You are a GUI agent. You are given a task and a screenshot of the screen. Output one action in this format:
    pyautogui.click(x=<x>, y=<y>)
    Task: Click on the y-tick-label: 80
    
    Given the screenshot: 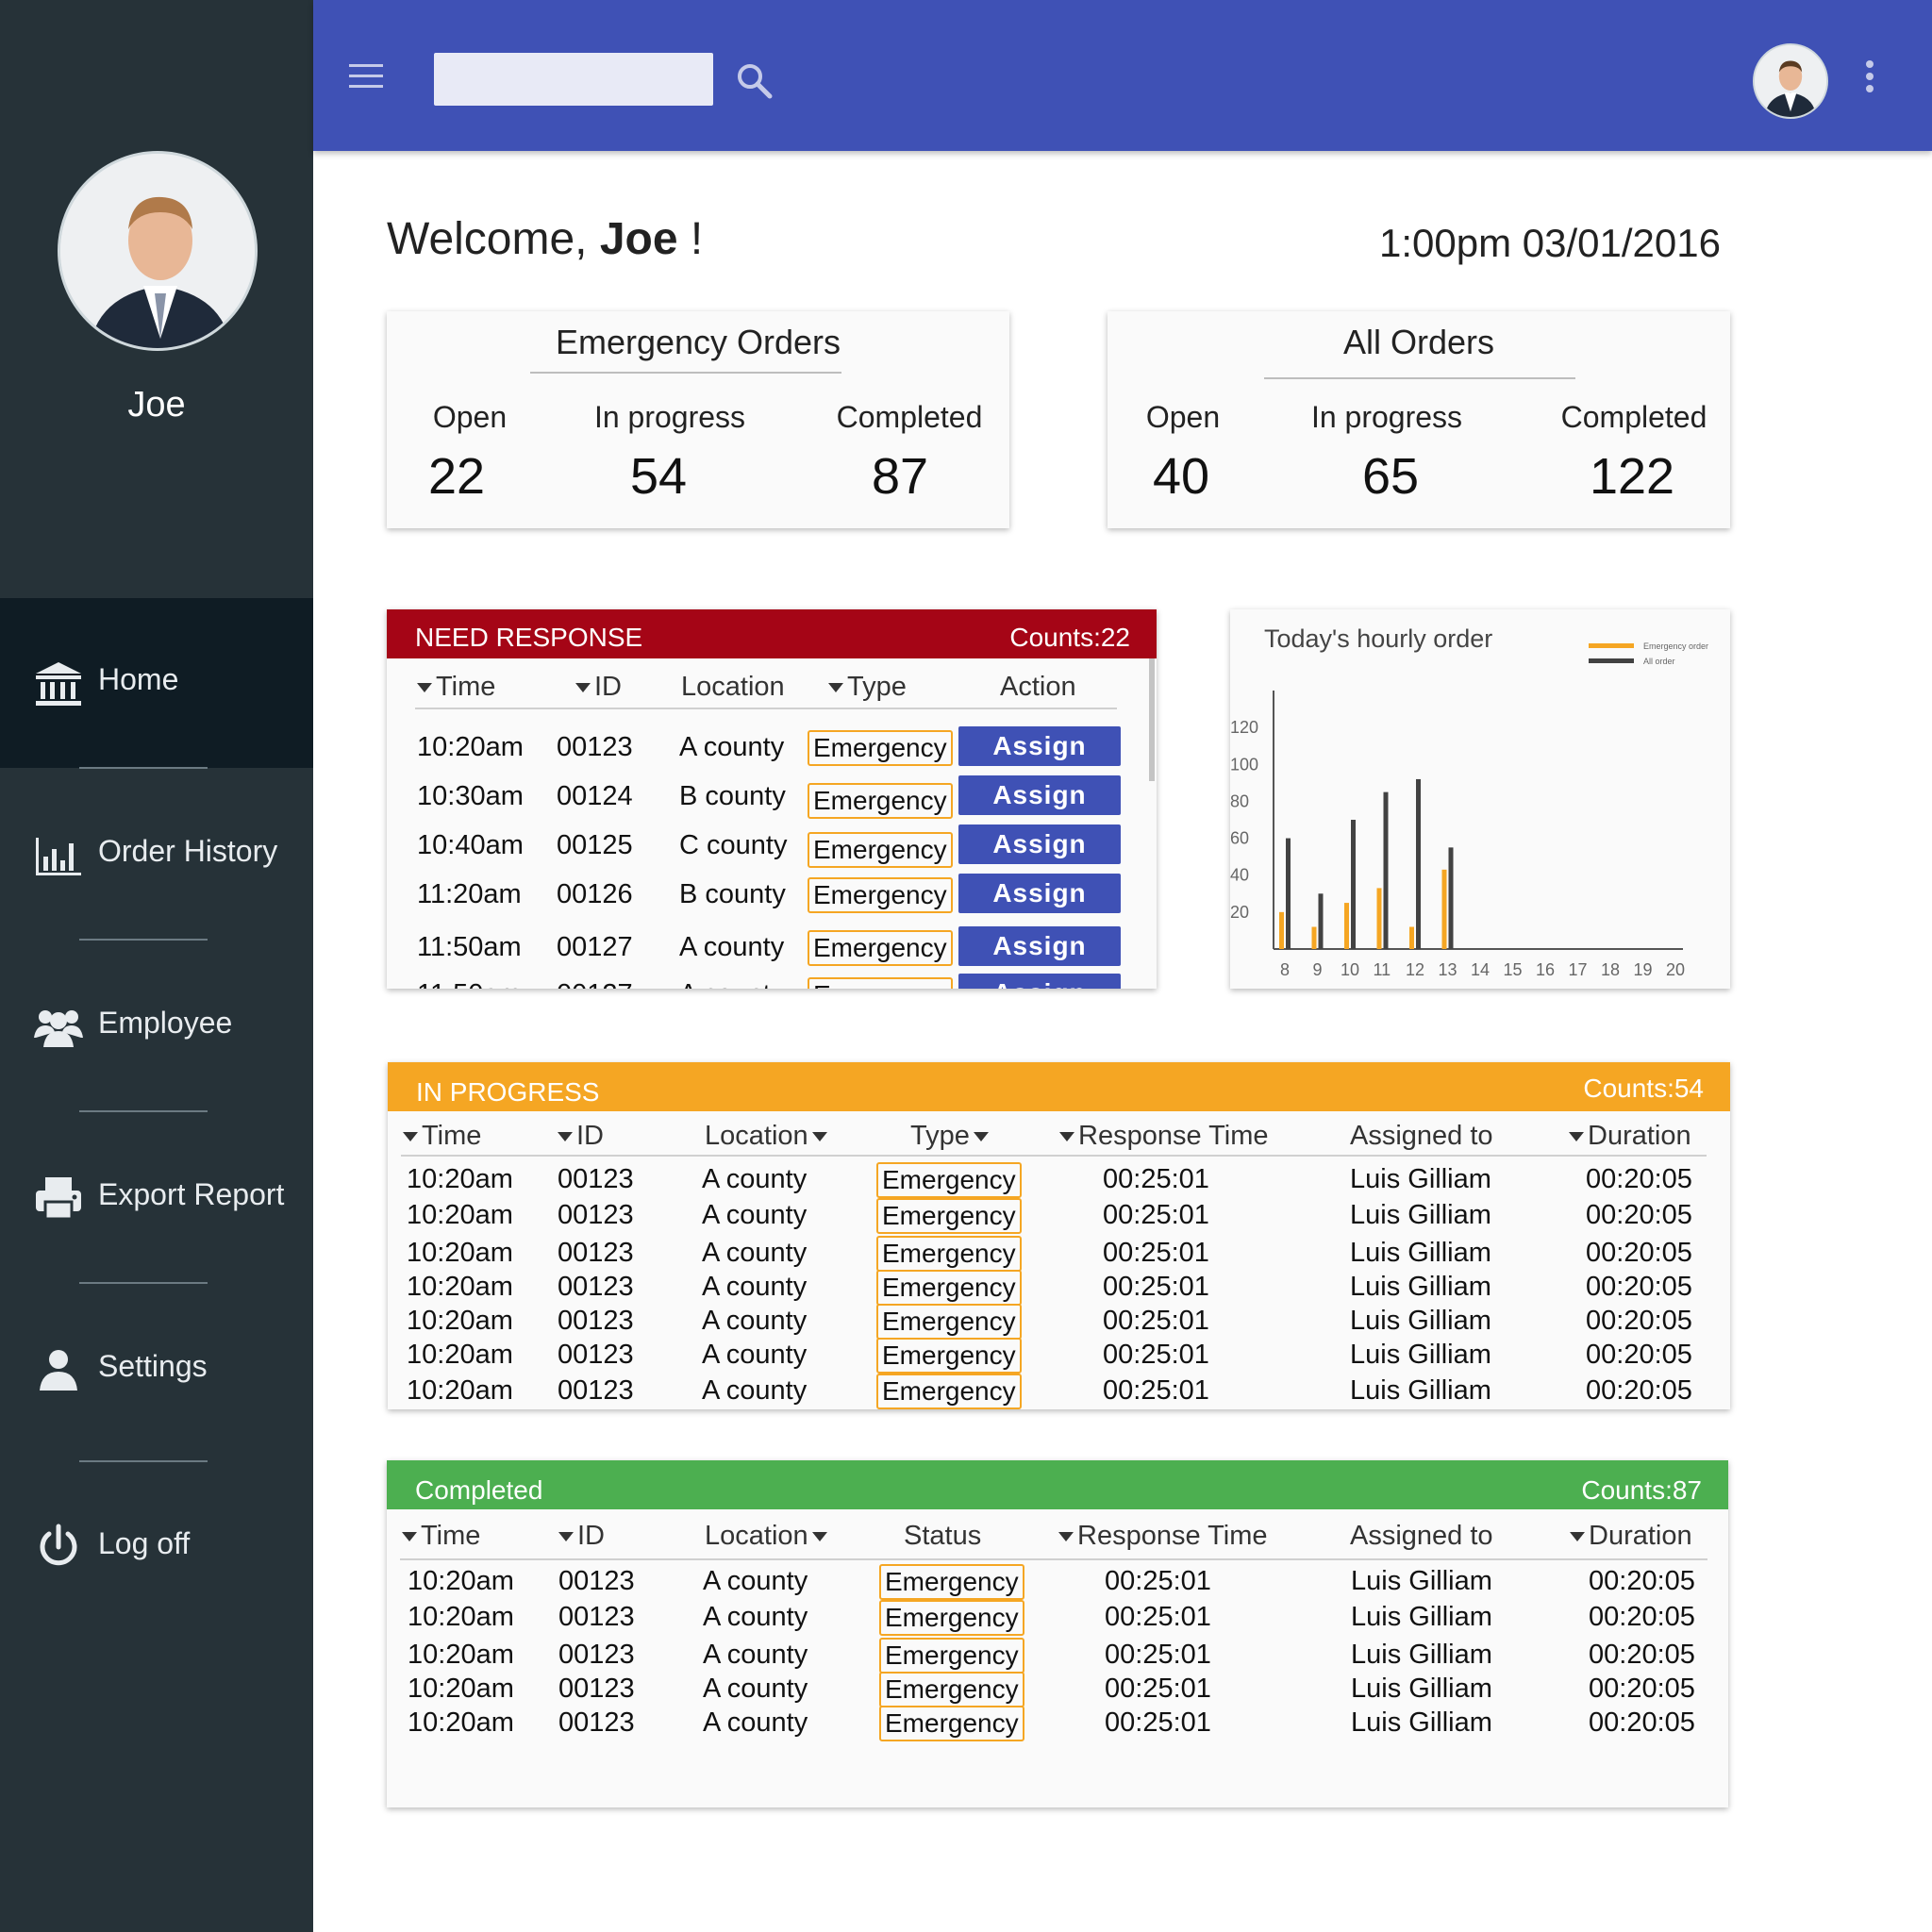 What is the action you would take?
    pyautogui.click(x=1239, y=801)
    